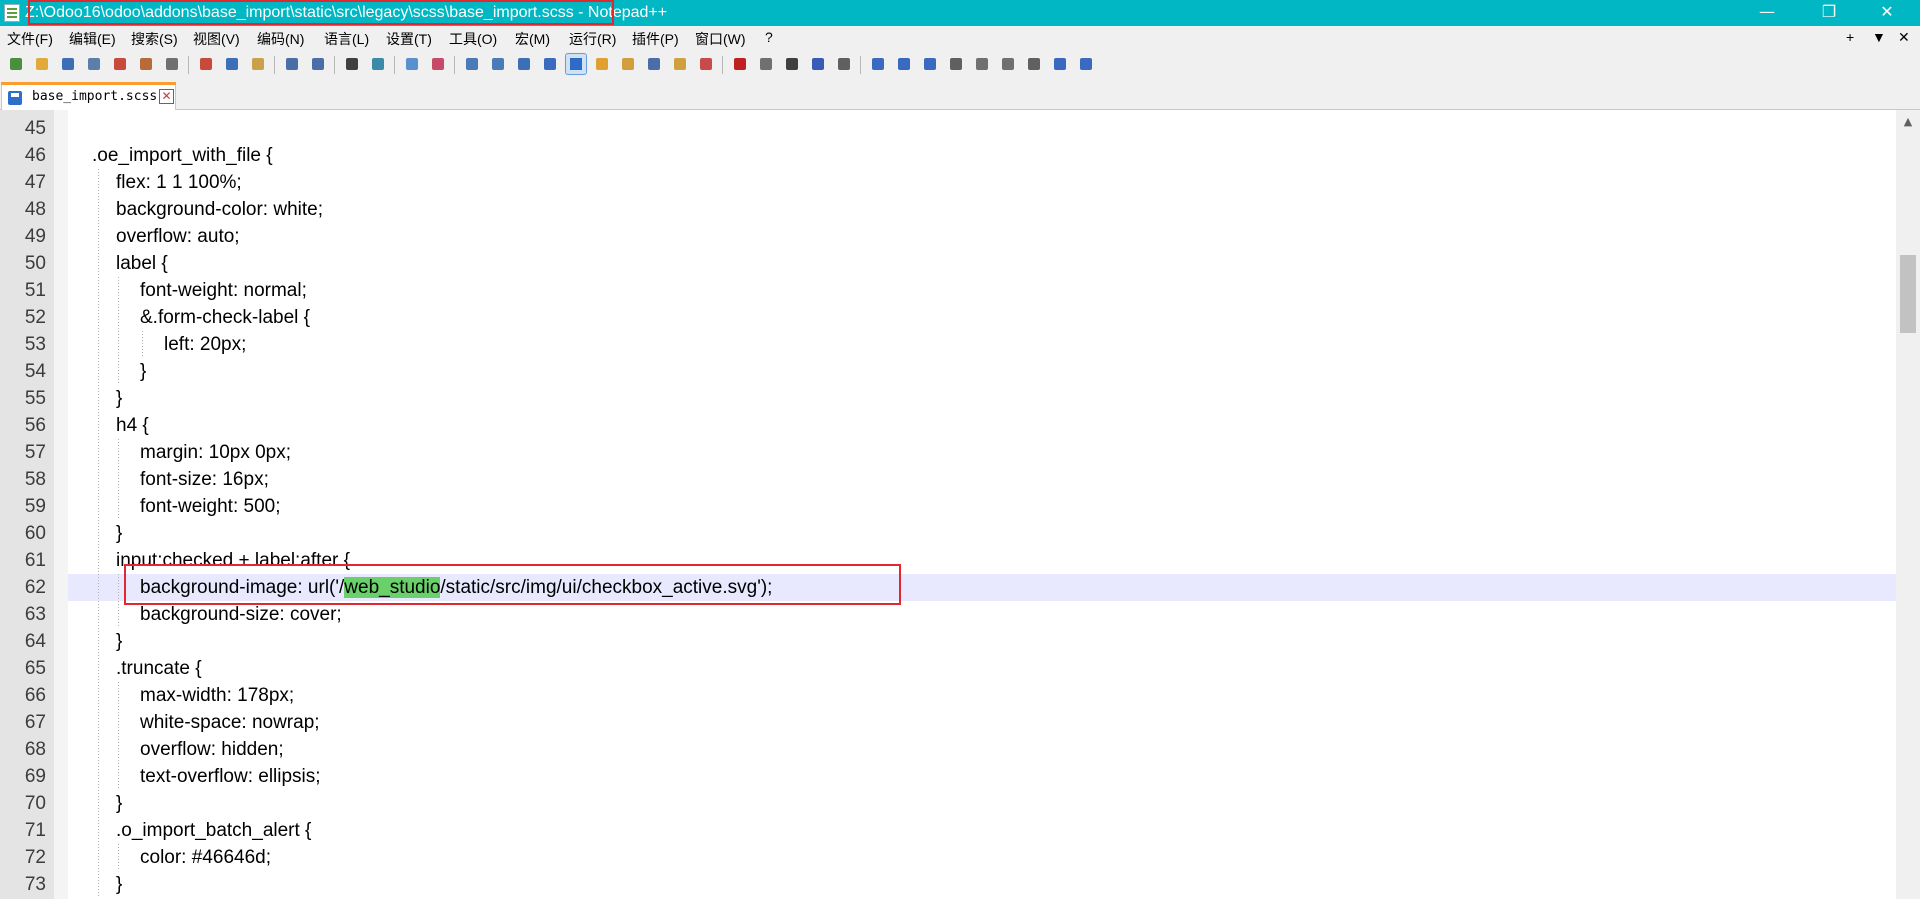 This screenshot has height=899, width=1920. What do you see at coordinates (1879, 37) in the screenshot?
I see `tab-list-dropdown-icon: ▼` at bounding box center [1879, 37].